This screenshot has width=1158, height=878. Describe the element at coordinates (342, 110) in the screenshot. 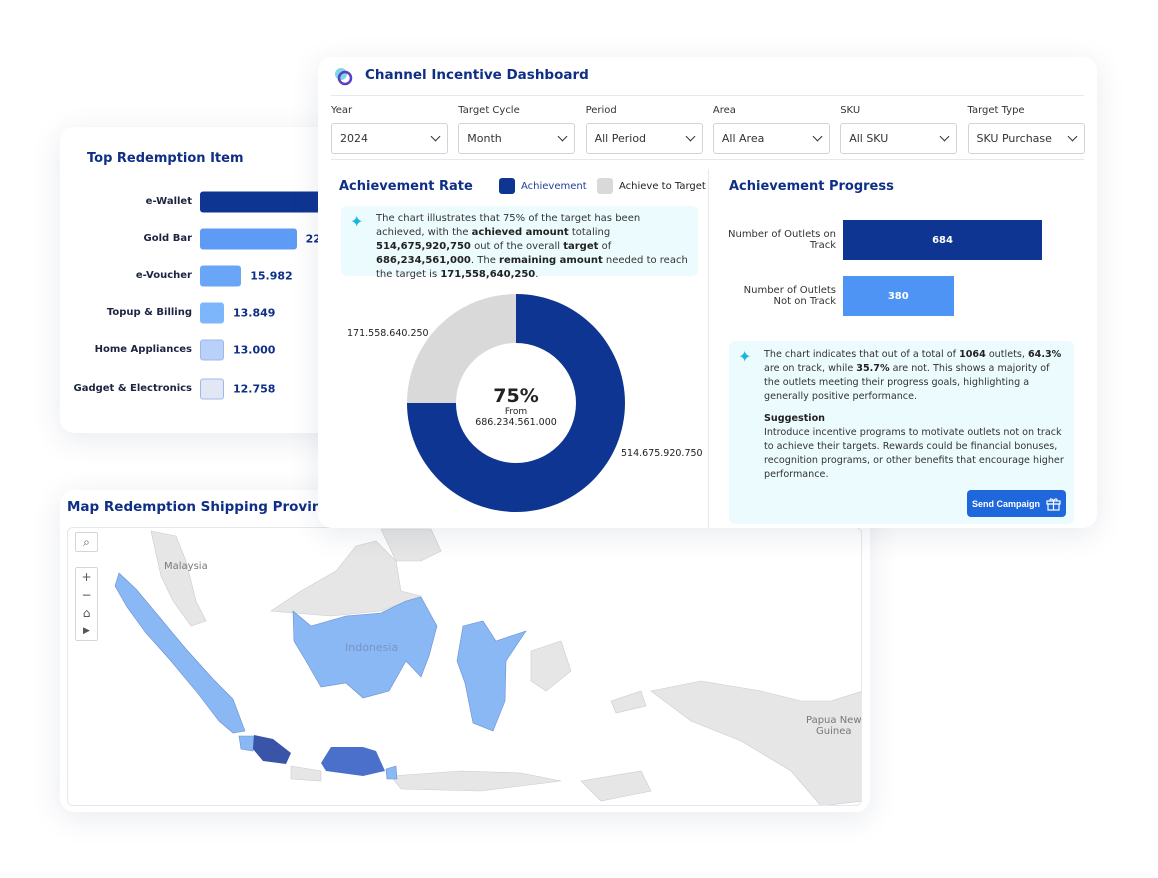

I see `filter-label: Year` at that location.